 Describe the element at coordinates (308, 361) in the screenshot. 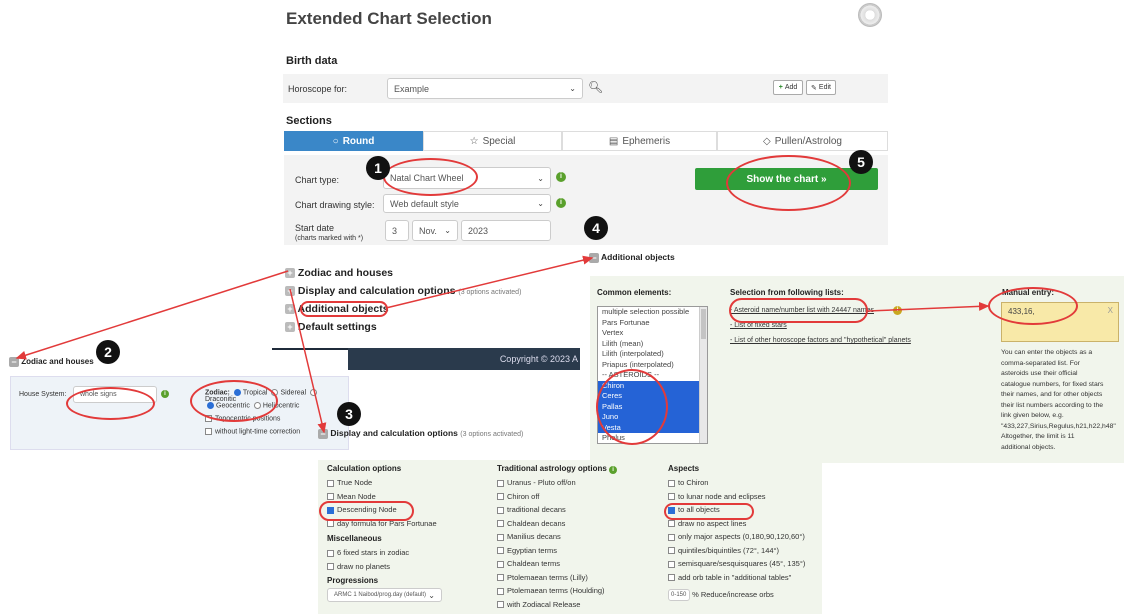

I see `arrow-to-display-panel` at that location.